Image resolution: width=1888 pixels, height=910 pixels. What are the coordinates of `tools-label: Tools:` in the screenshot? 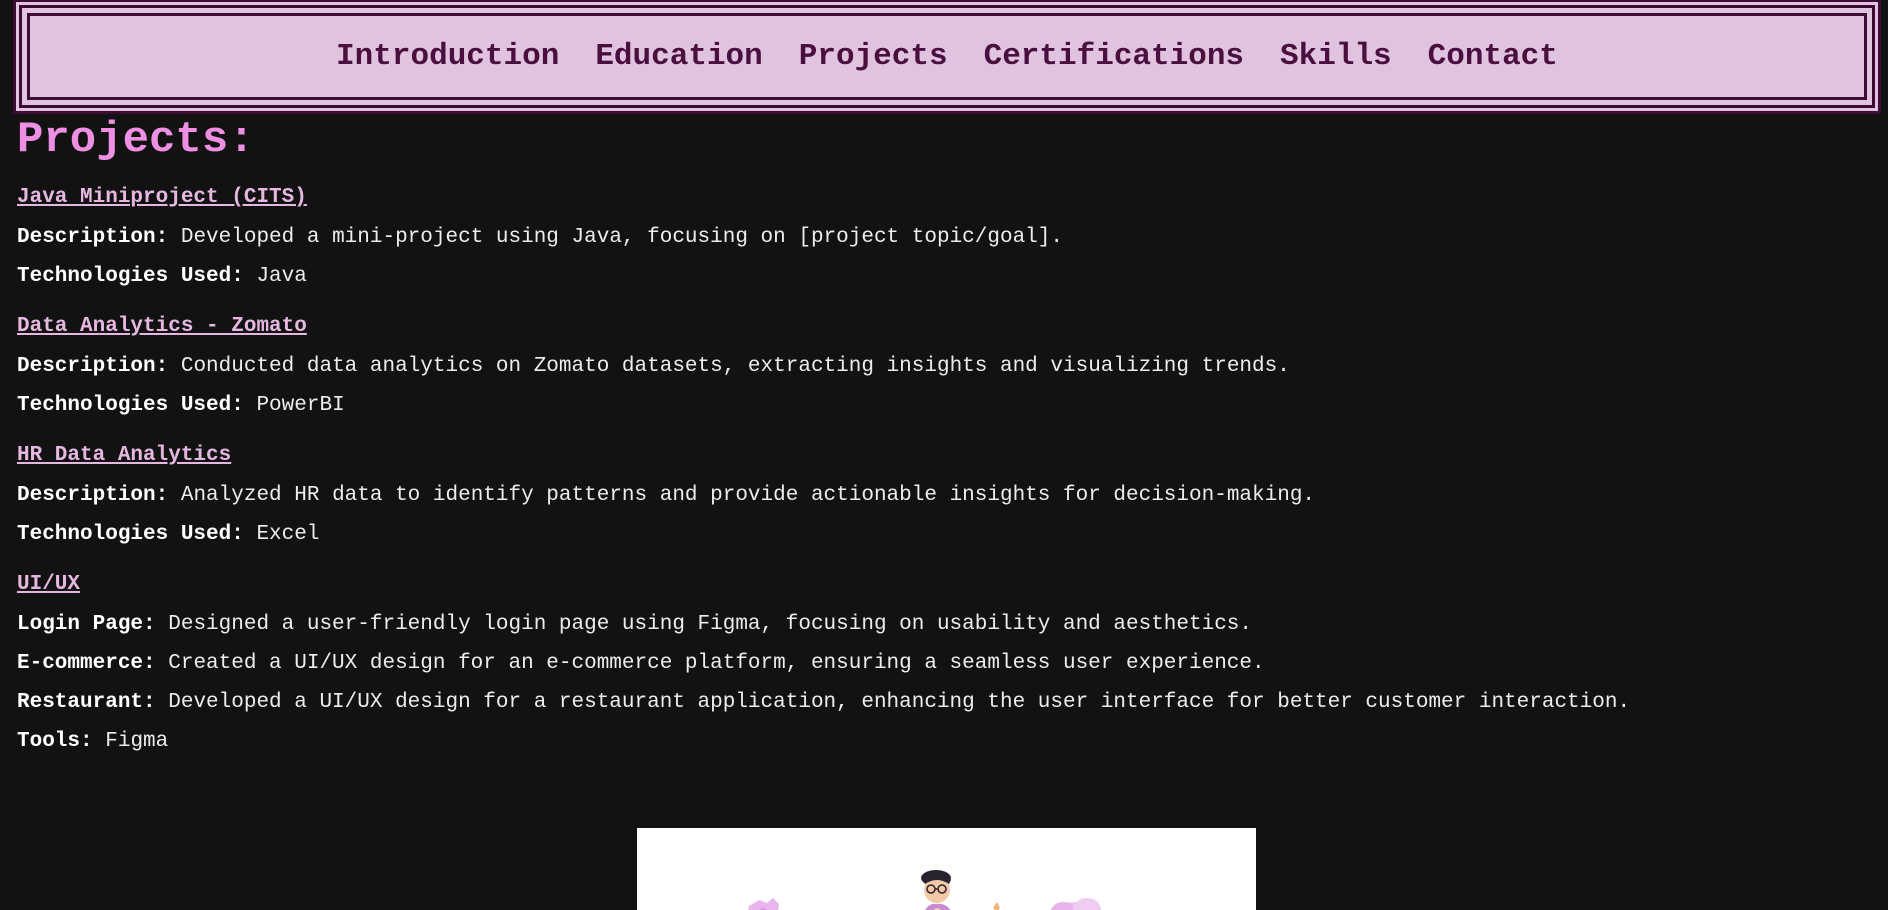 It's located at (55, 741).